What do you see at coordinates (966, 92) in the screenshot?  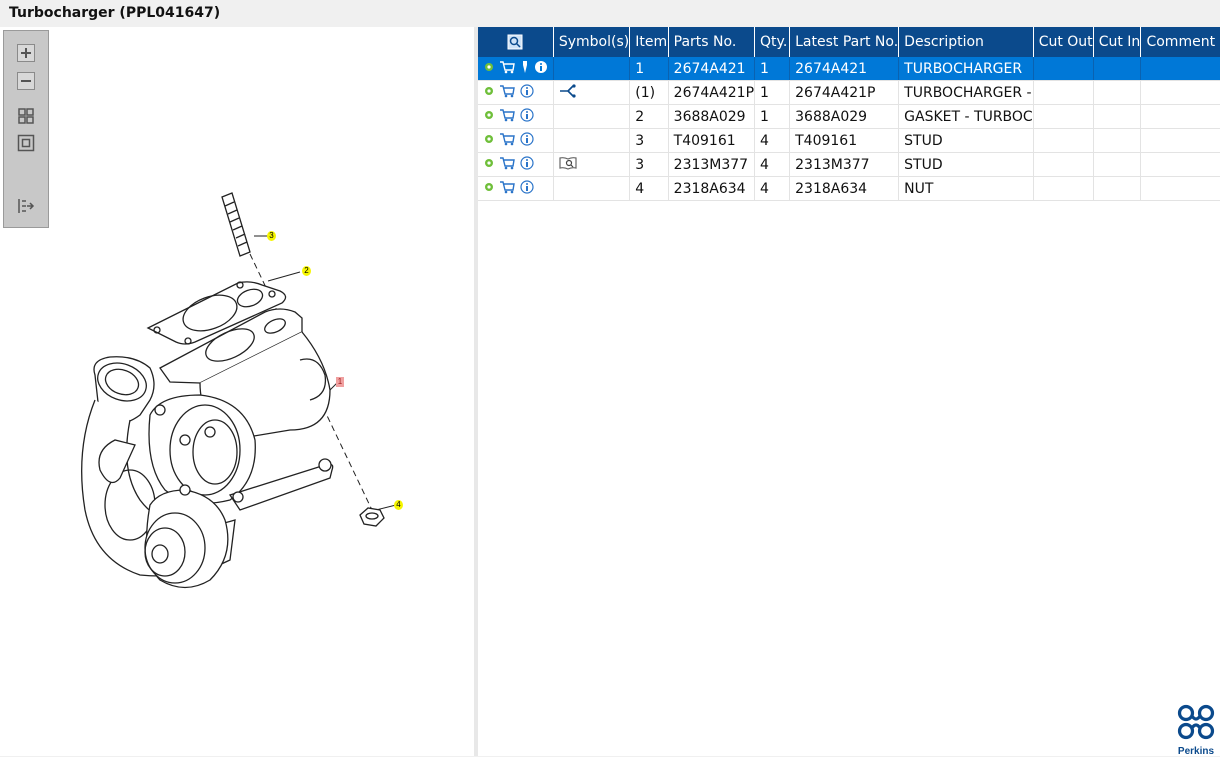 I see `description-cell: TURBOCHARGER -` at bounding box center [966, 92].